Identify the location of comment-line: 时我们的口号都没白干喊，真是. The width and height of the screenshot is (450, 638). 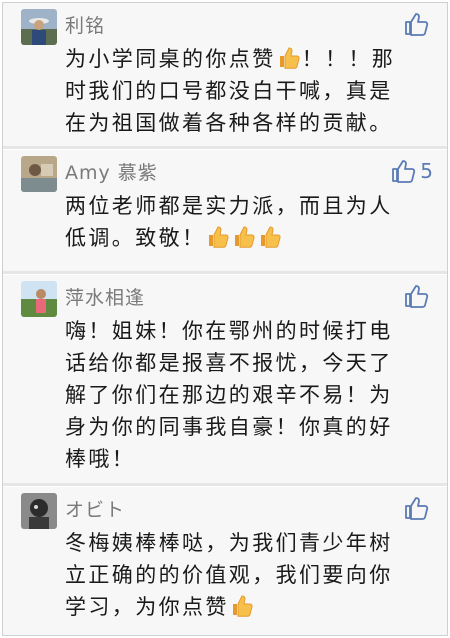
(229, 91).